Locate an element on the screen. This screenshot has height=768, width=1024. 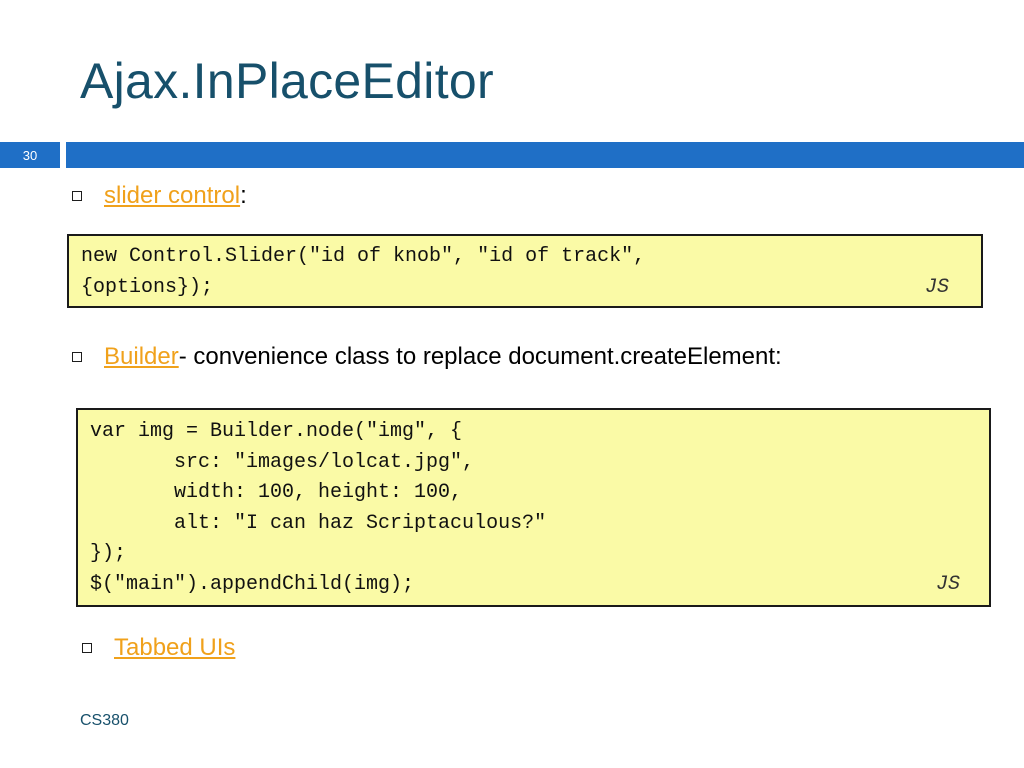
slider-control-link: slider control is located at coordinates (172, 196).